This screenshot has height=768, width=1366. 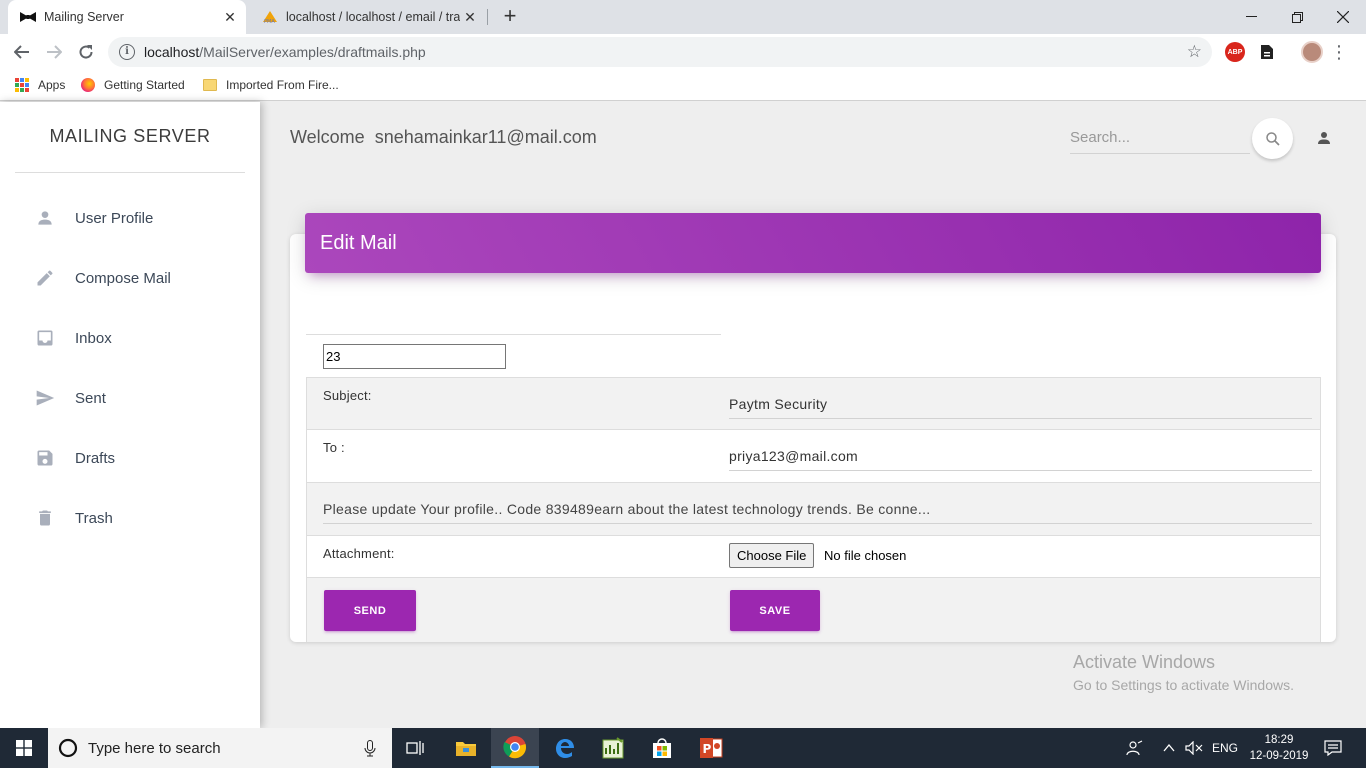 I want to click on sidebar-item-user-profile: User Profile, so click(x=130, y=218).